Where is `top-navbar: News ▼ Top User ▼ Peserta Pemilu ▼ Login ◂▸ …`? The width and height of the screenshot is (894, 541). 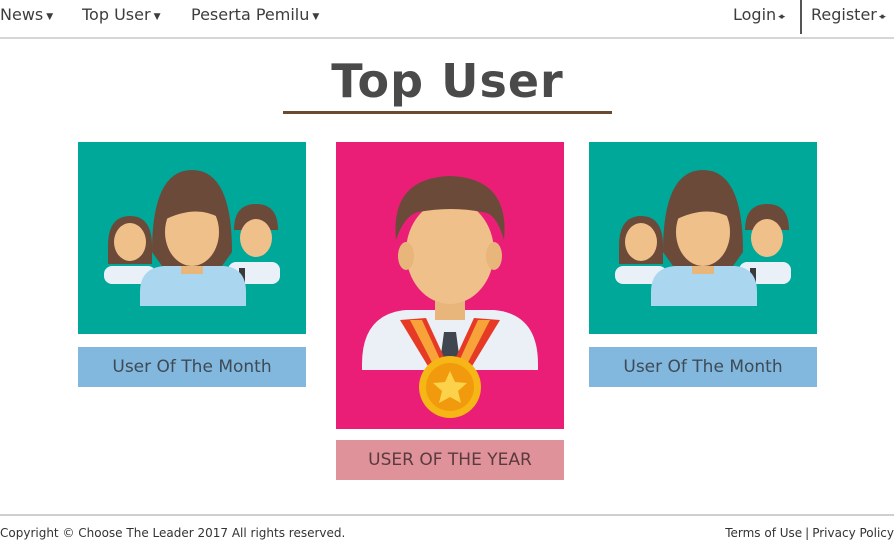 top-navbar: News ▼ Top User ▼ Peserta Pemilu ▼ Login ◂▸ … is located at coordinates (447, 19).